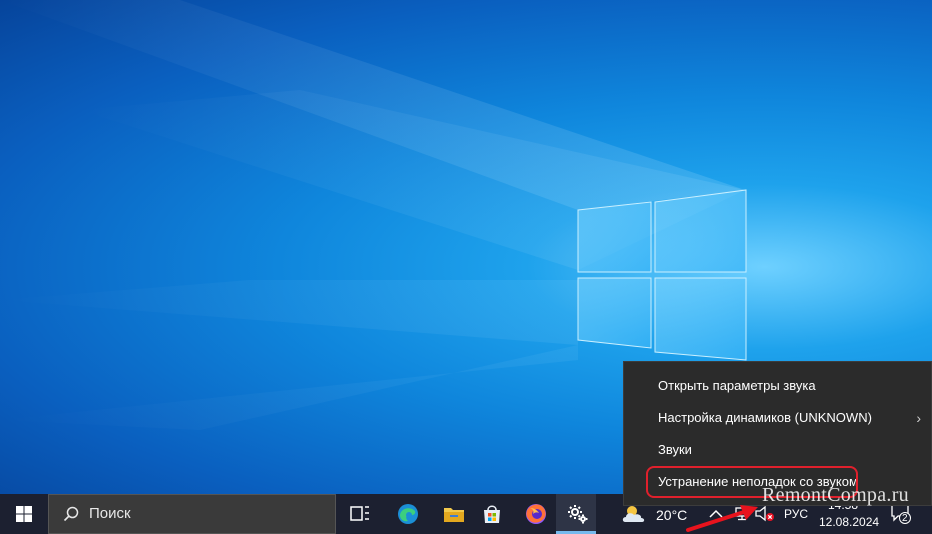  What do you see at coordinates (110, 513) in the screenshot?
I see `search-placeholder: Поиск` at bounding box center [110, 513].